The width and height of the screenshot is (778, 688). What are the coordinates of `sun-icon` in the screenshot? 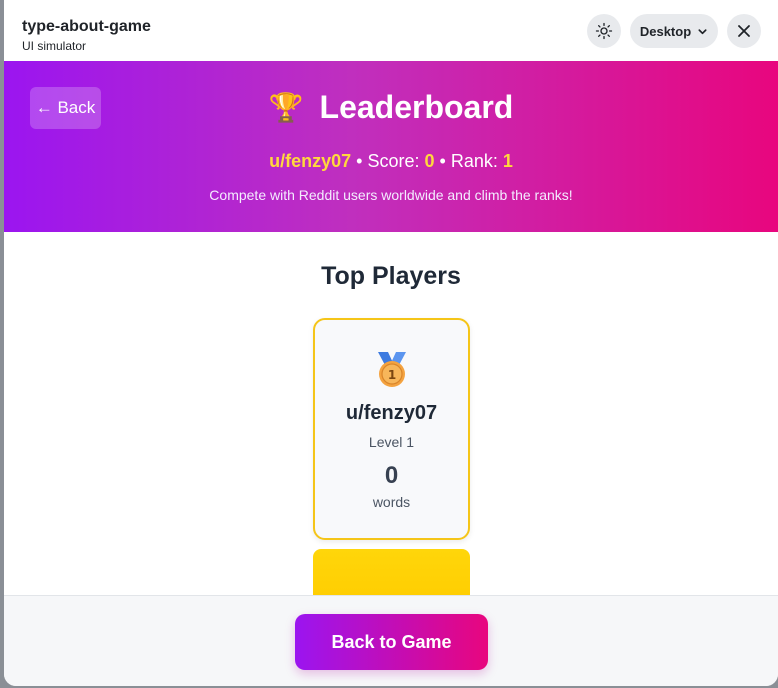 It's located at (604, 31).